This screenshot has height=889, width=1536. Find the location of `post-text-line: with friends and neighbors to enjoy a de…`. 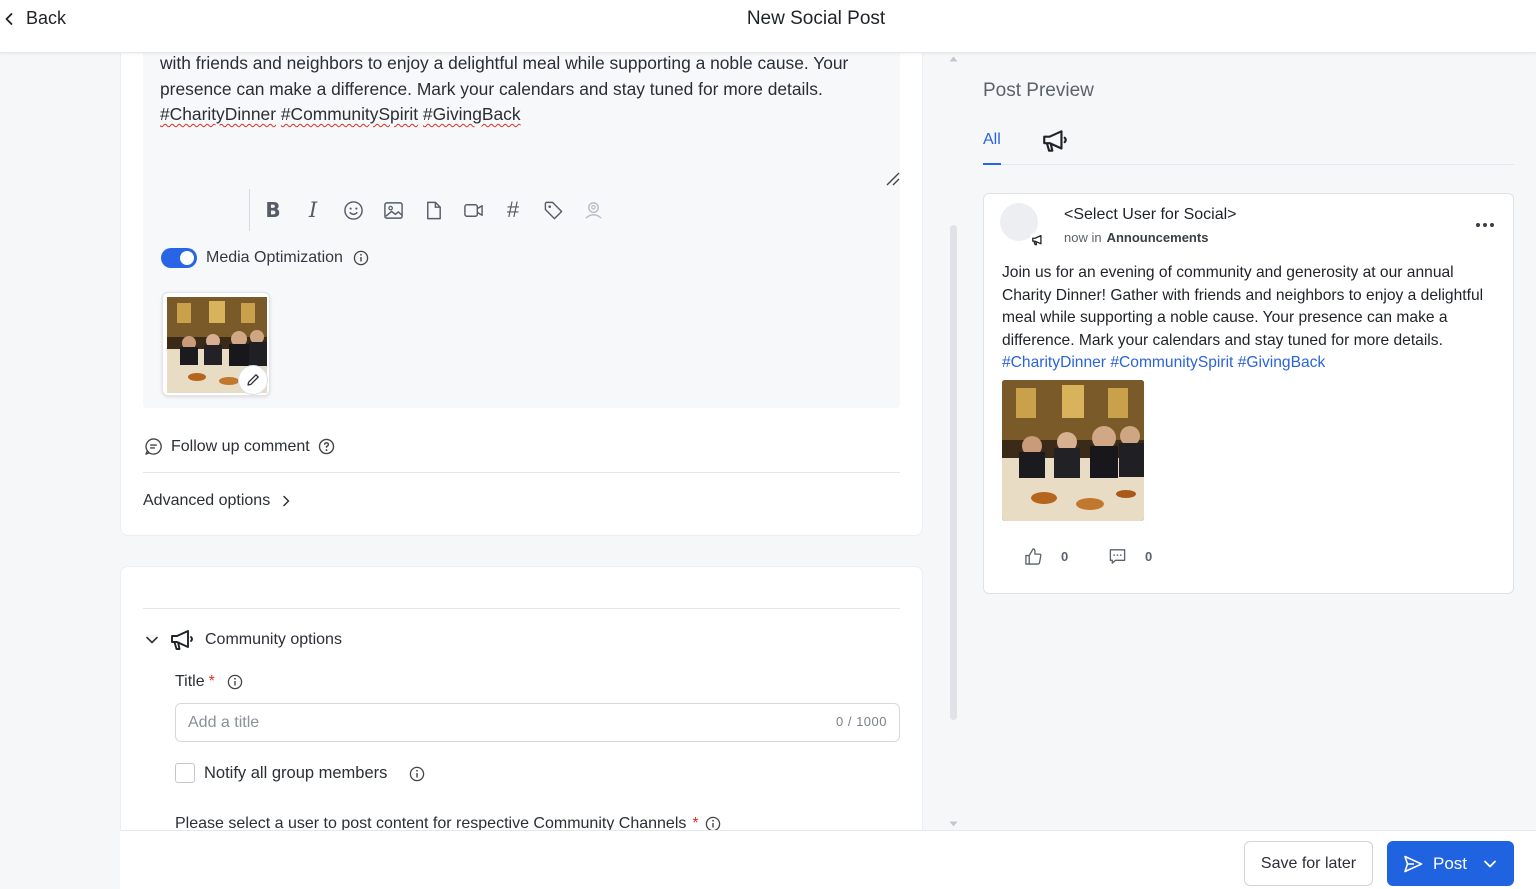

post-text-line: with friends and neighbors to enjoy a de… is located at coordinates (504, 63).